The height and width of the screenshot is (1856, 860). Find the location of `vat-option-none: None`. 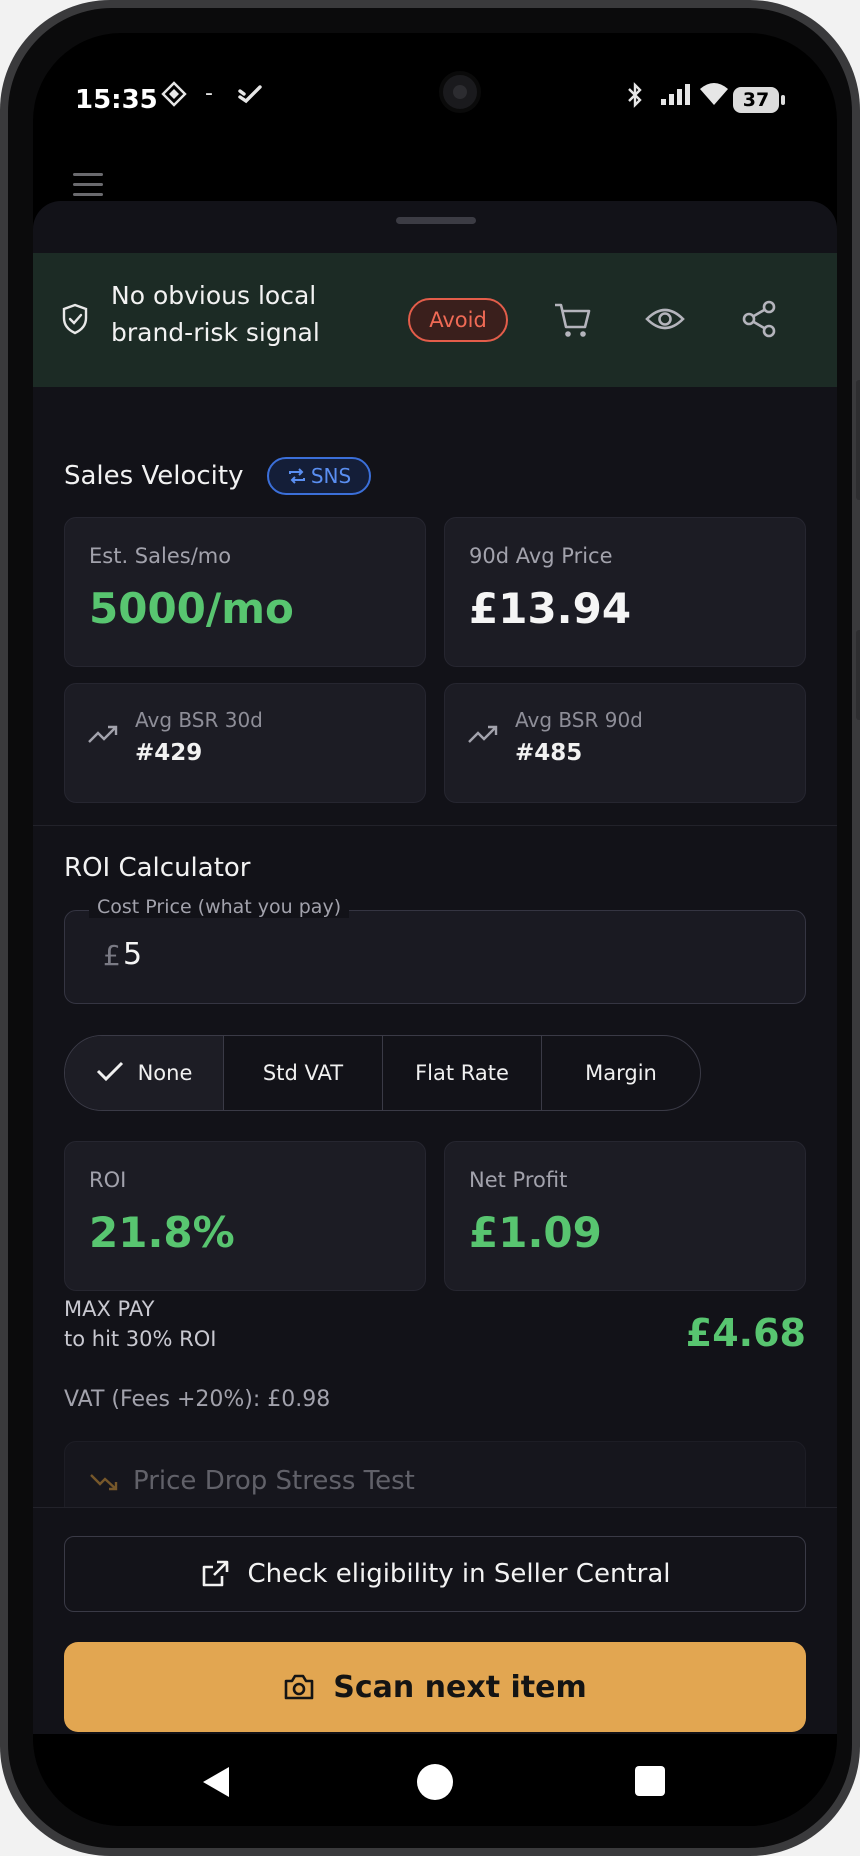

vat-option-none: None is located at coordinates (144, 1073).